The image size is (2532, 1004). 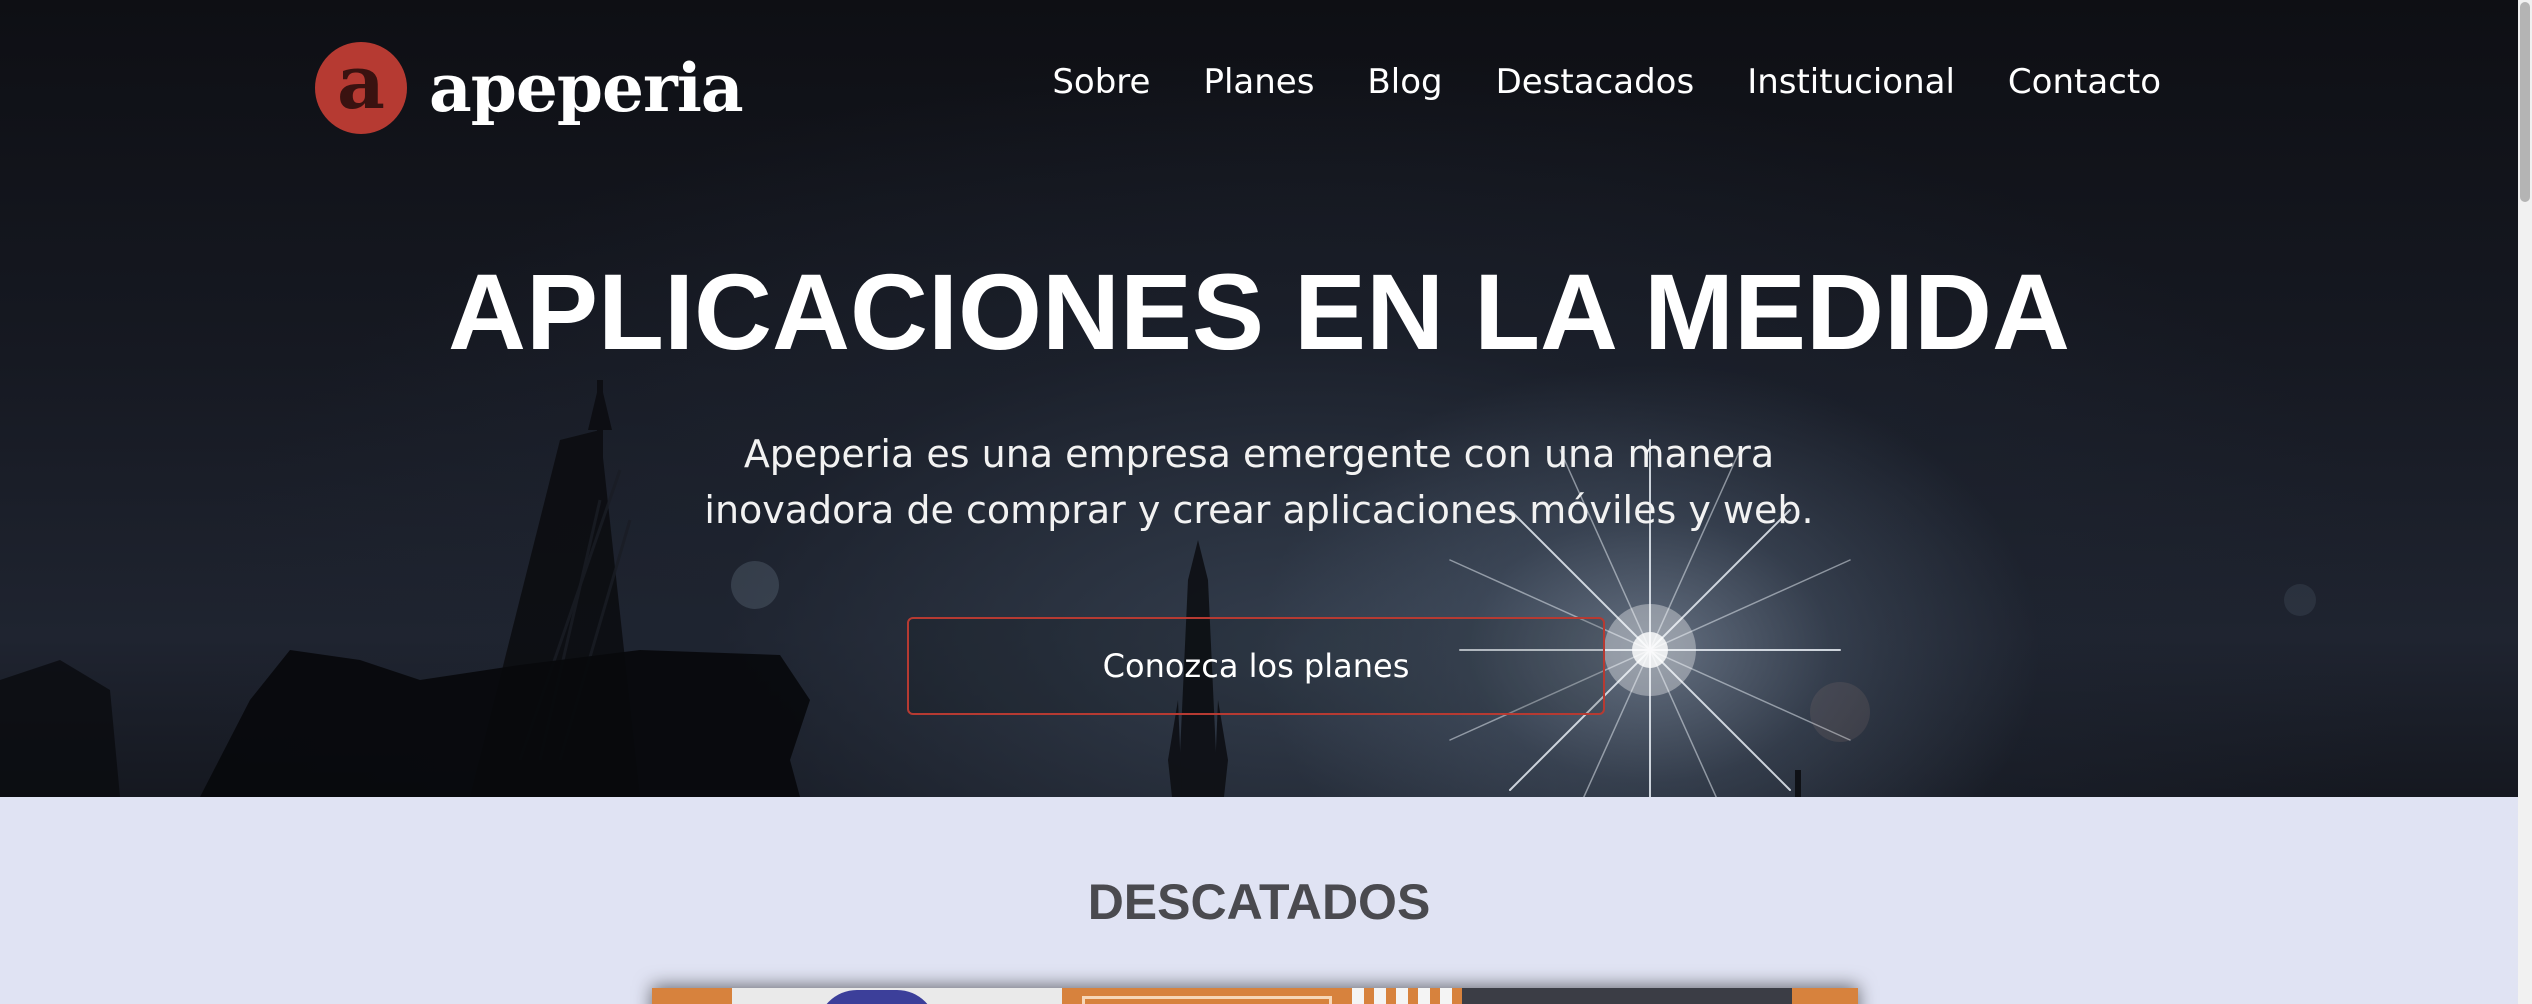 I want to click on featured-title: DESCATADOS, so click(x=1259, y=902).